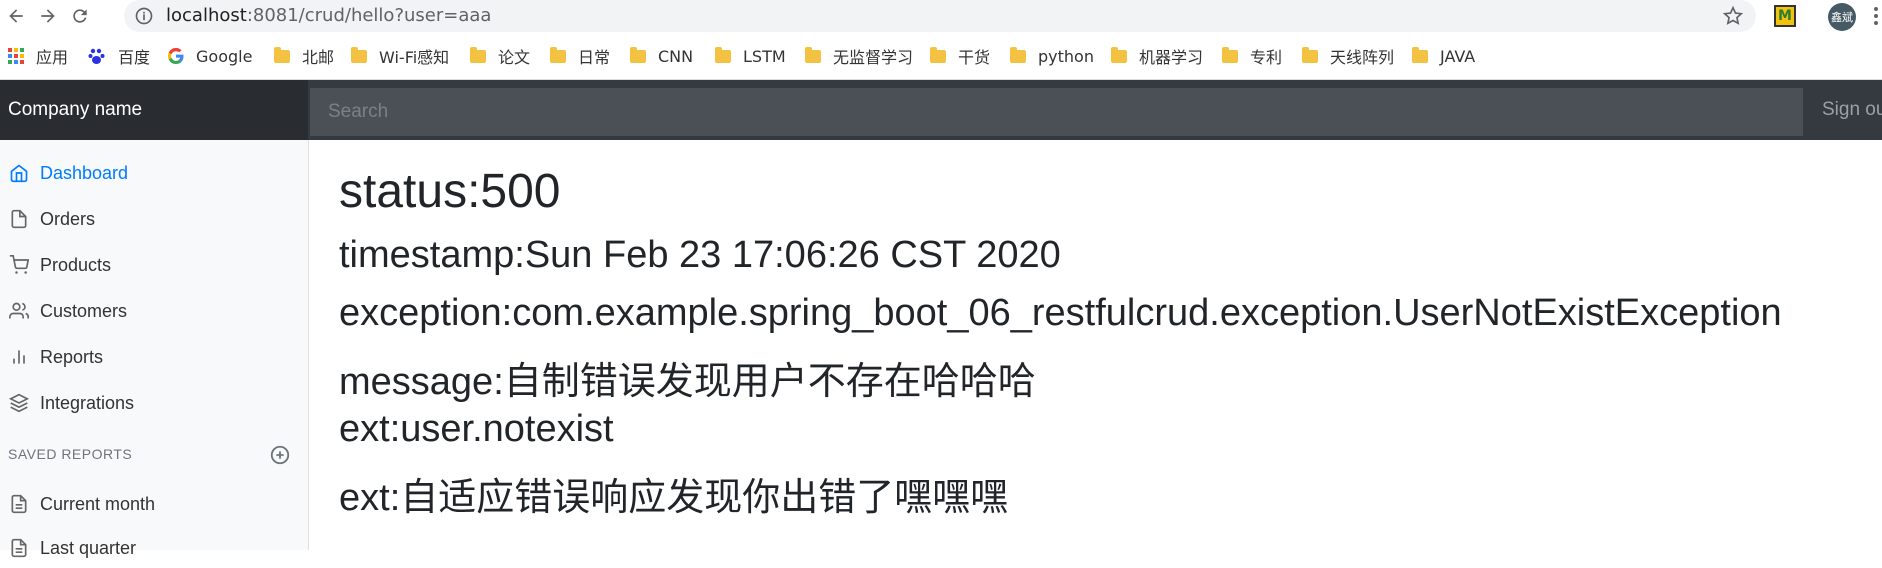 This screenshot has height=568, width=1882. What do you see at coordinates (1733, 16) in the screenshot?
I see `star-icon` at bounding box center [1733, 16].